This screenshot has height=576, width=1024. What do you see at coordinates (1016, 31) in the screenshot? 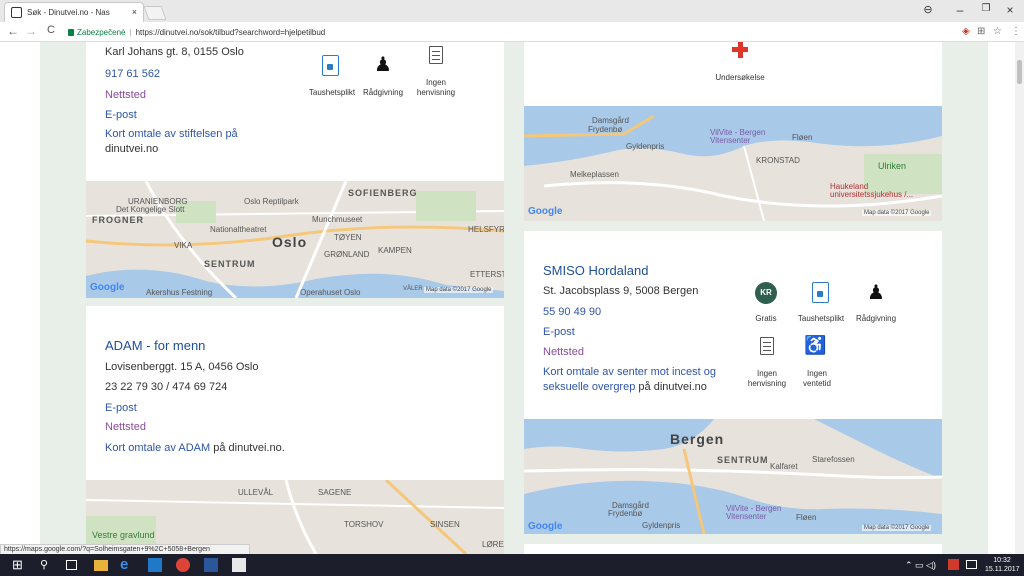
I see `menu-icon: ⋮` at bounding box center [1016, 31].